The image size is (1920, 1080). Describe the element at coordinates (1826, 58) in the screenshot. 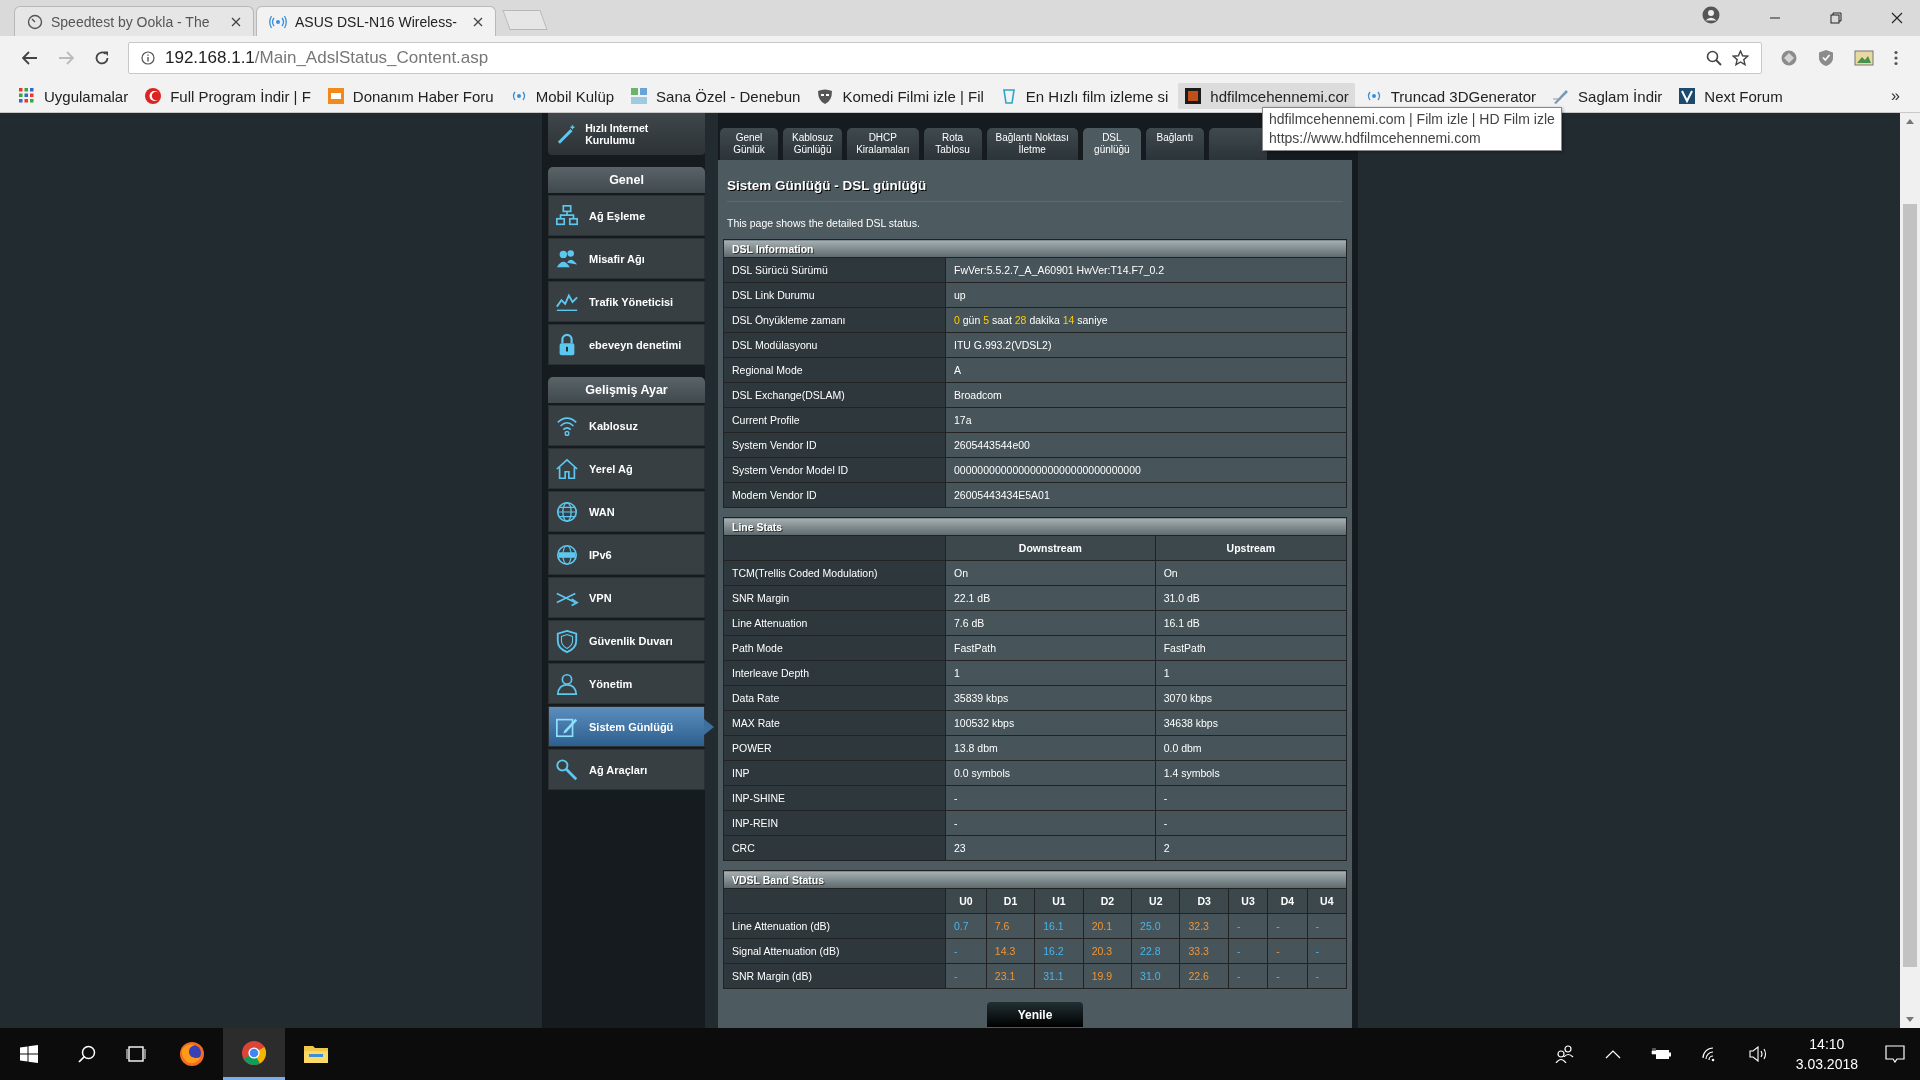

I see `shield-icon` at that location.